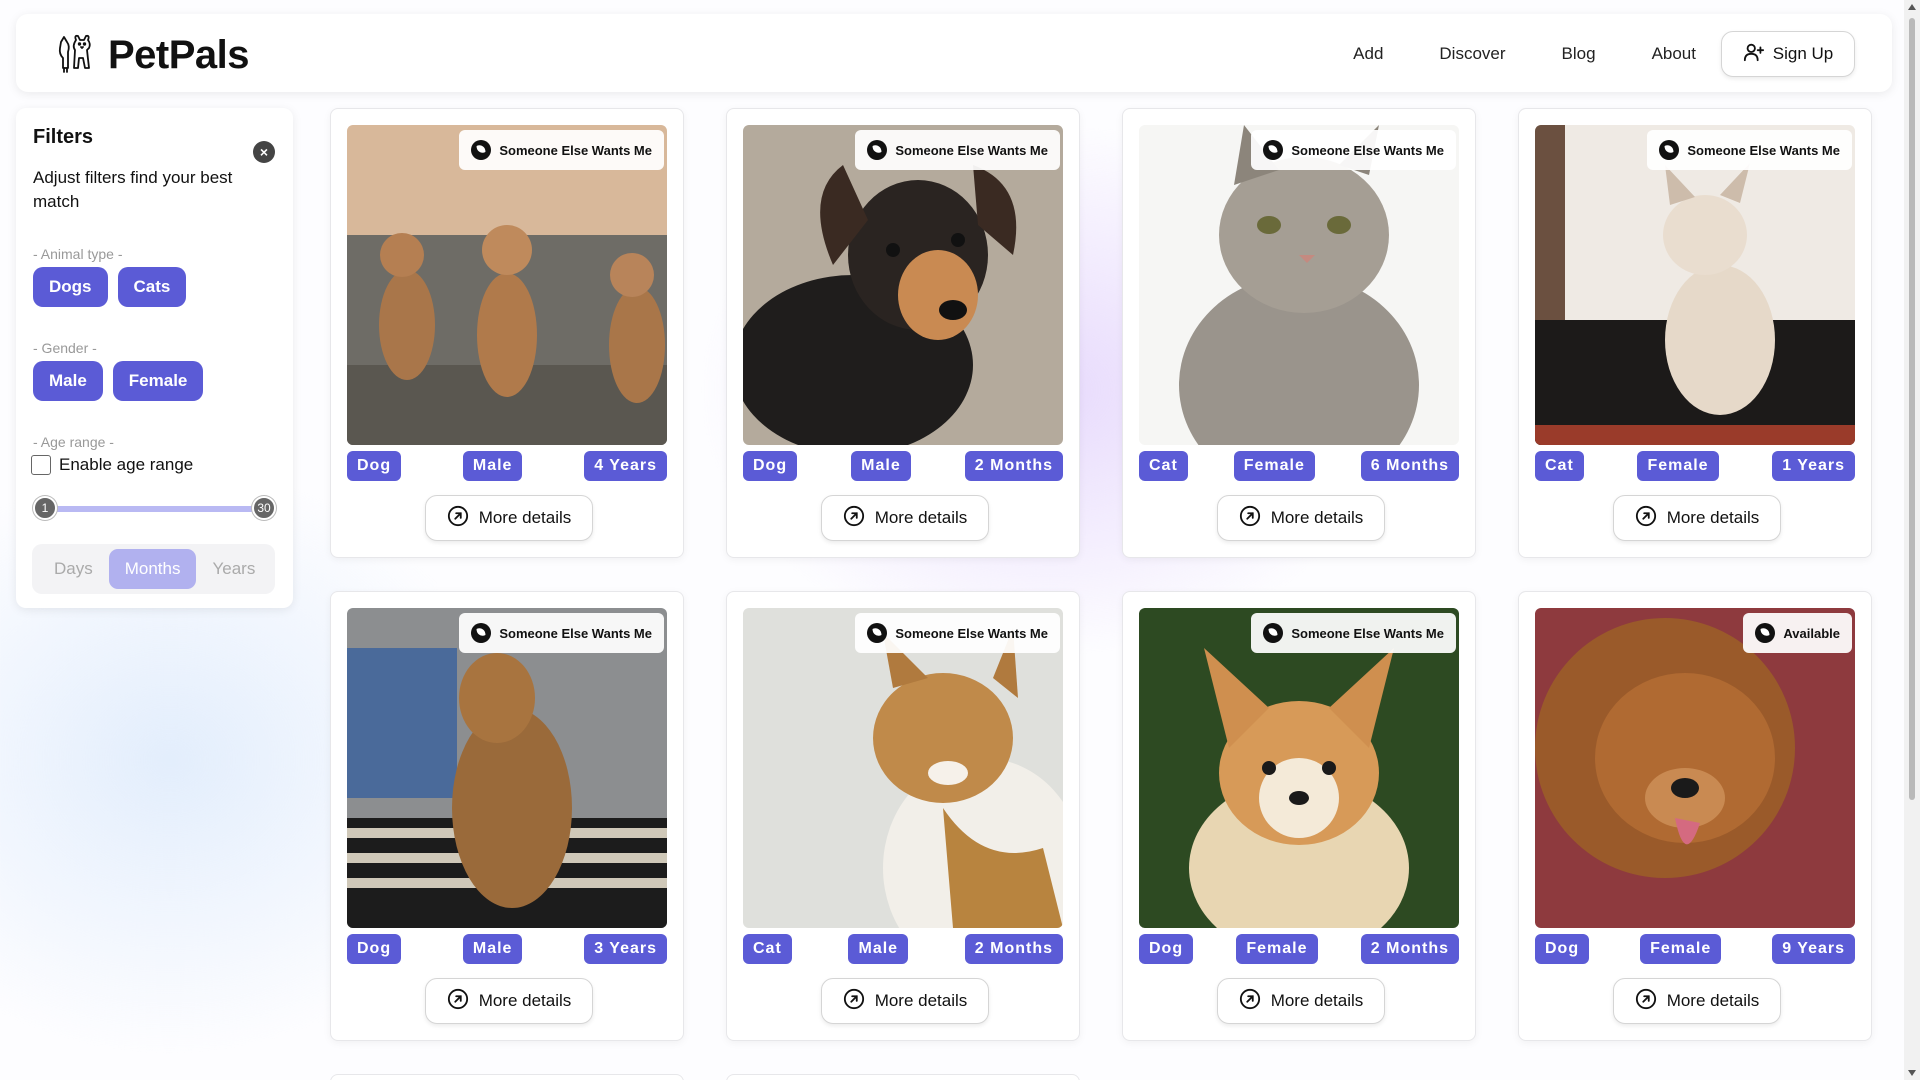  What do you see at coordinates (1674, 54) in the screenshot?
I see `nav-about: About` at bounding box center [1674, 54].